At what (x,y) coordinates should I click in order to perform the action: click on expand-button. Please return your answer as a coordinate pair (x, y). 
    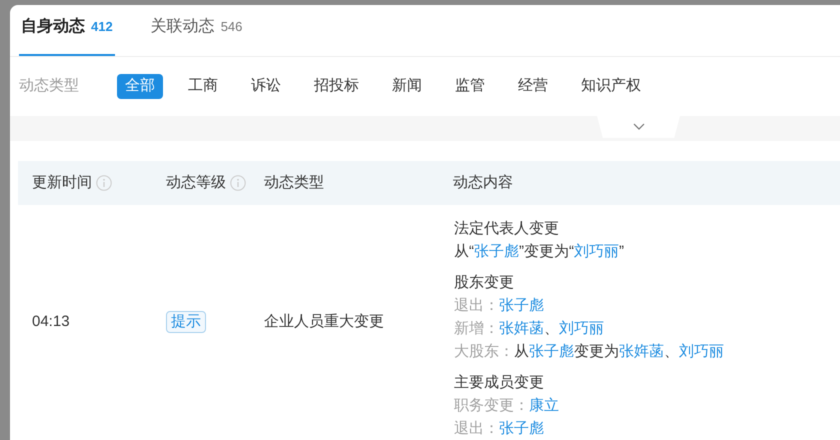
    Looking at the image, I should click on (638, 127).